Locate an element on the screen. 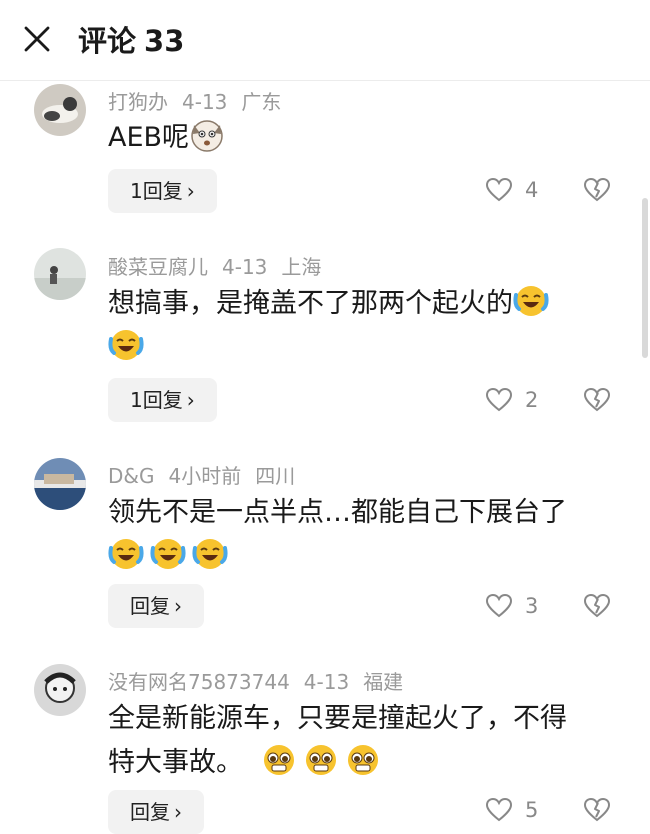 The height and width of the screenshot is (834, 650). comment-text-line: 全是新能源车，只要是撞起火了，不得 is located at coordinates (337, 718).